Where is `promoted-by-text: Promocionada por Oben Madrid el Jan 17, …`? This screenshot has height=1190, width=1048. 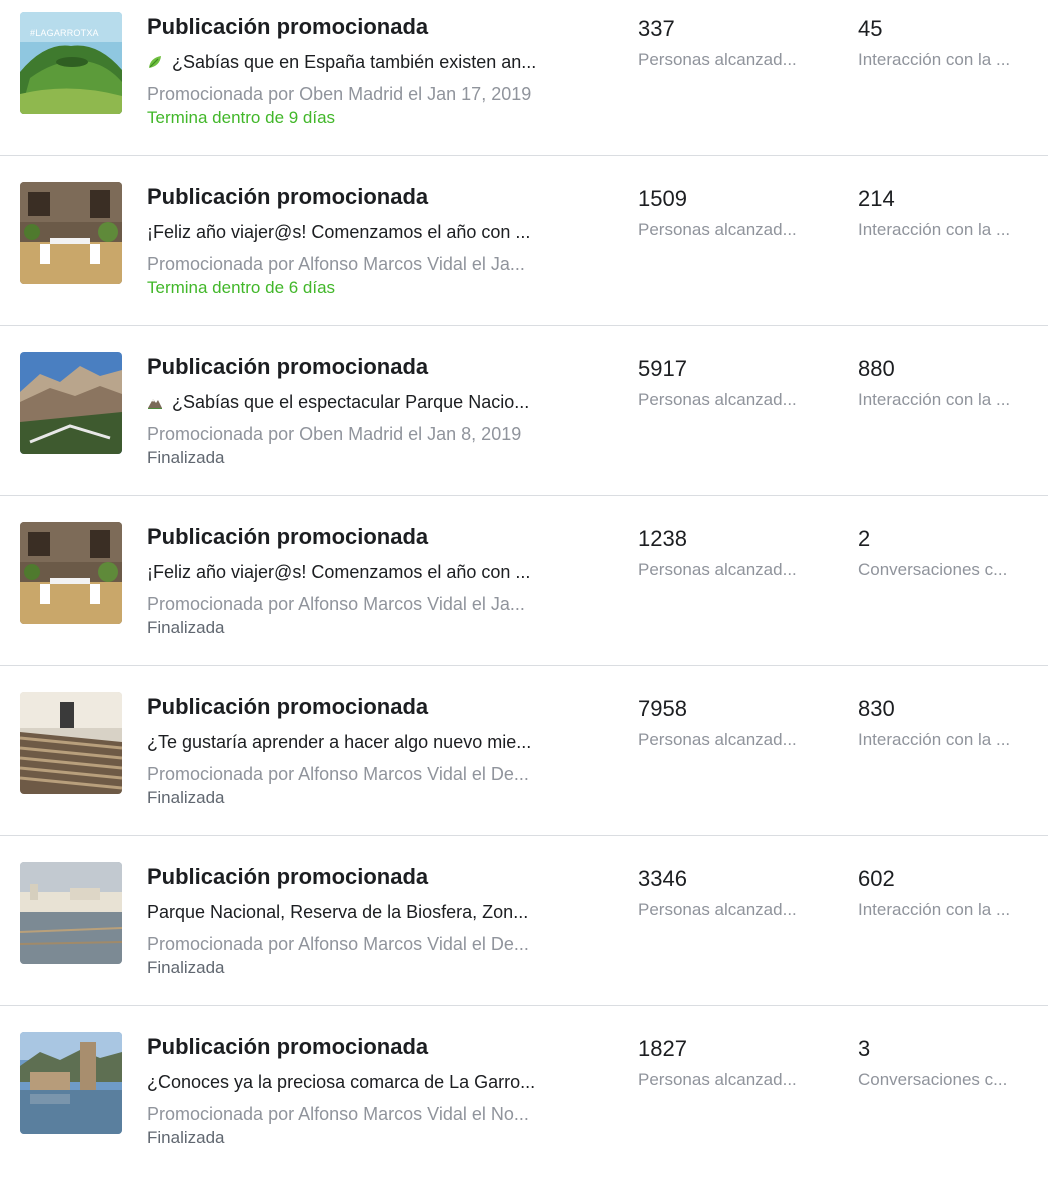 promoted-by-text: Promocionada por Oben Madrid el Jan 17, … is located at coordinates (339, 94).